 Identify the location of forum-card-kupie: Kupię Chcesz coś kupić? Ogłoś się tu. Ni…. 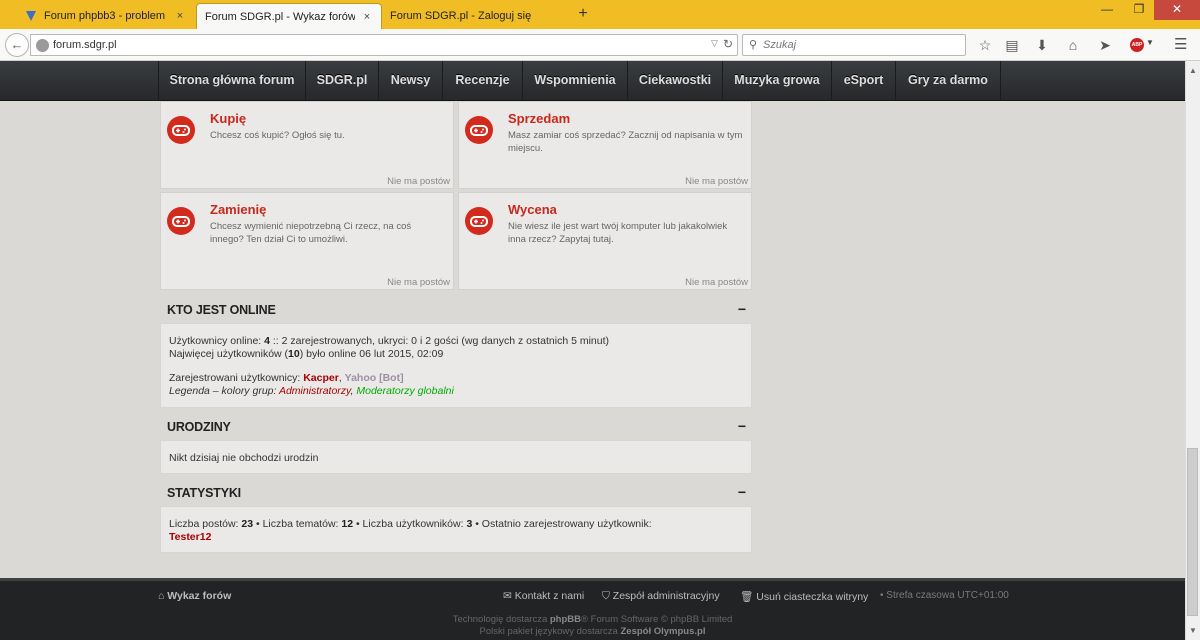
(307, 145).